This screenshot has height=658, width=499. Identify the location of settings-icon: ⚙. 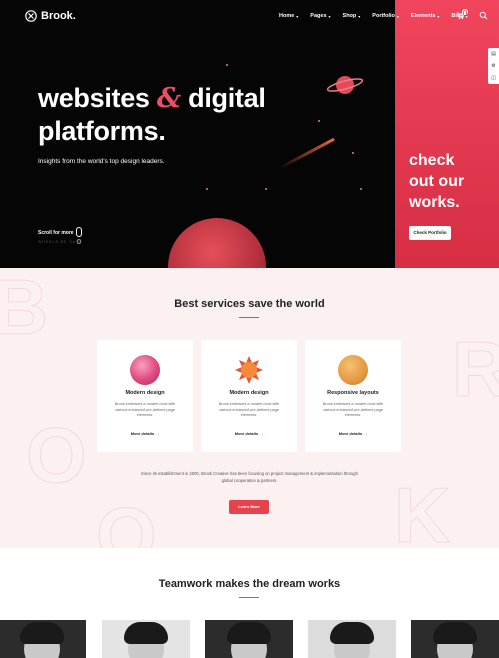
(493, 66).